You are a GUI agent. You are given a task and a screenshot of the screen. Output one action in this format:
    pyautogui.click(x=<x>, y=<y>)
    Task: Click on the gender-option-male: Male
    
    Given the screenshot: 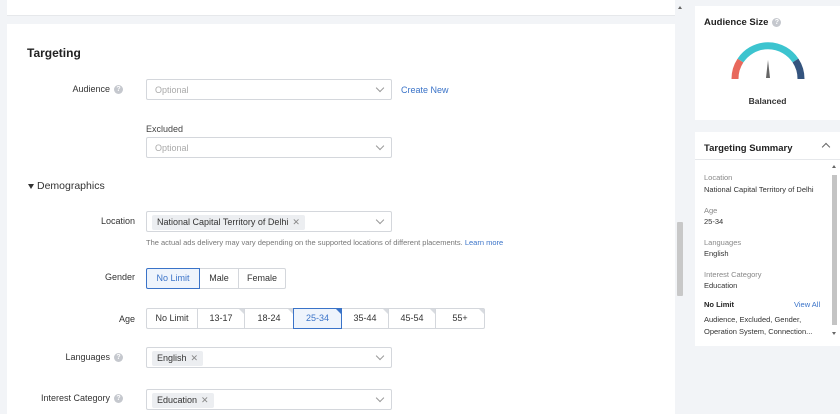 What is the action you would take?
    pyautogui.click(x=219, y=278)
    